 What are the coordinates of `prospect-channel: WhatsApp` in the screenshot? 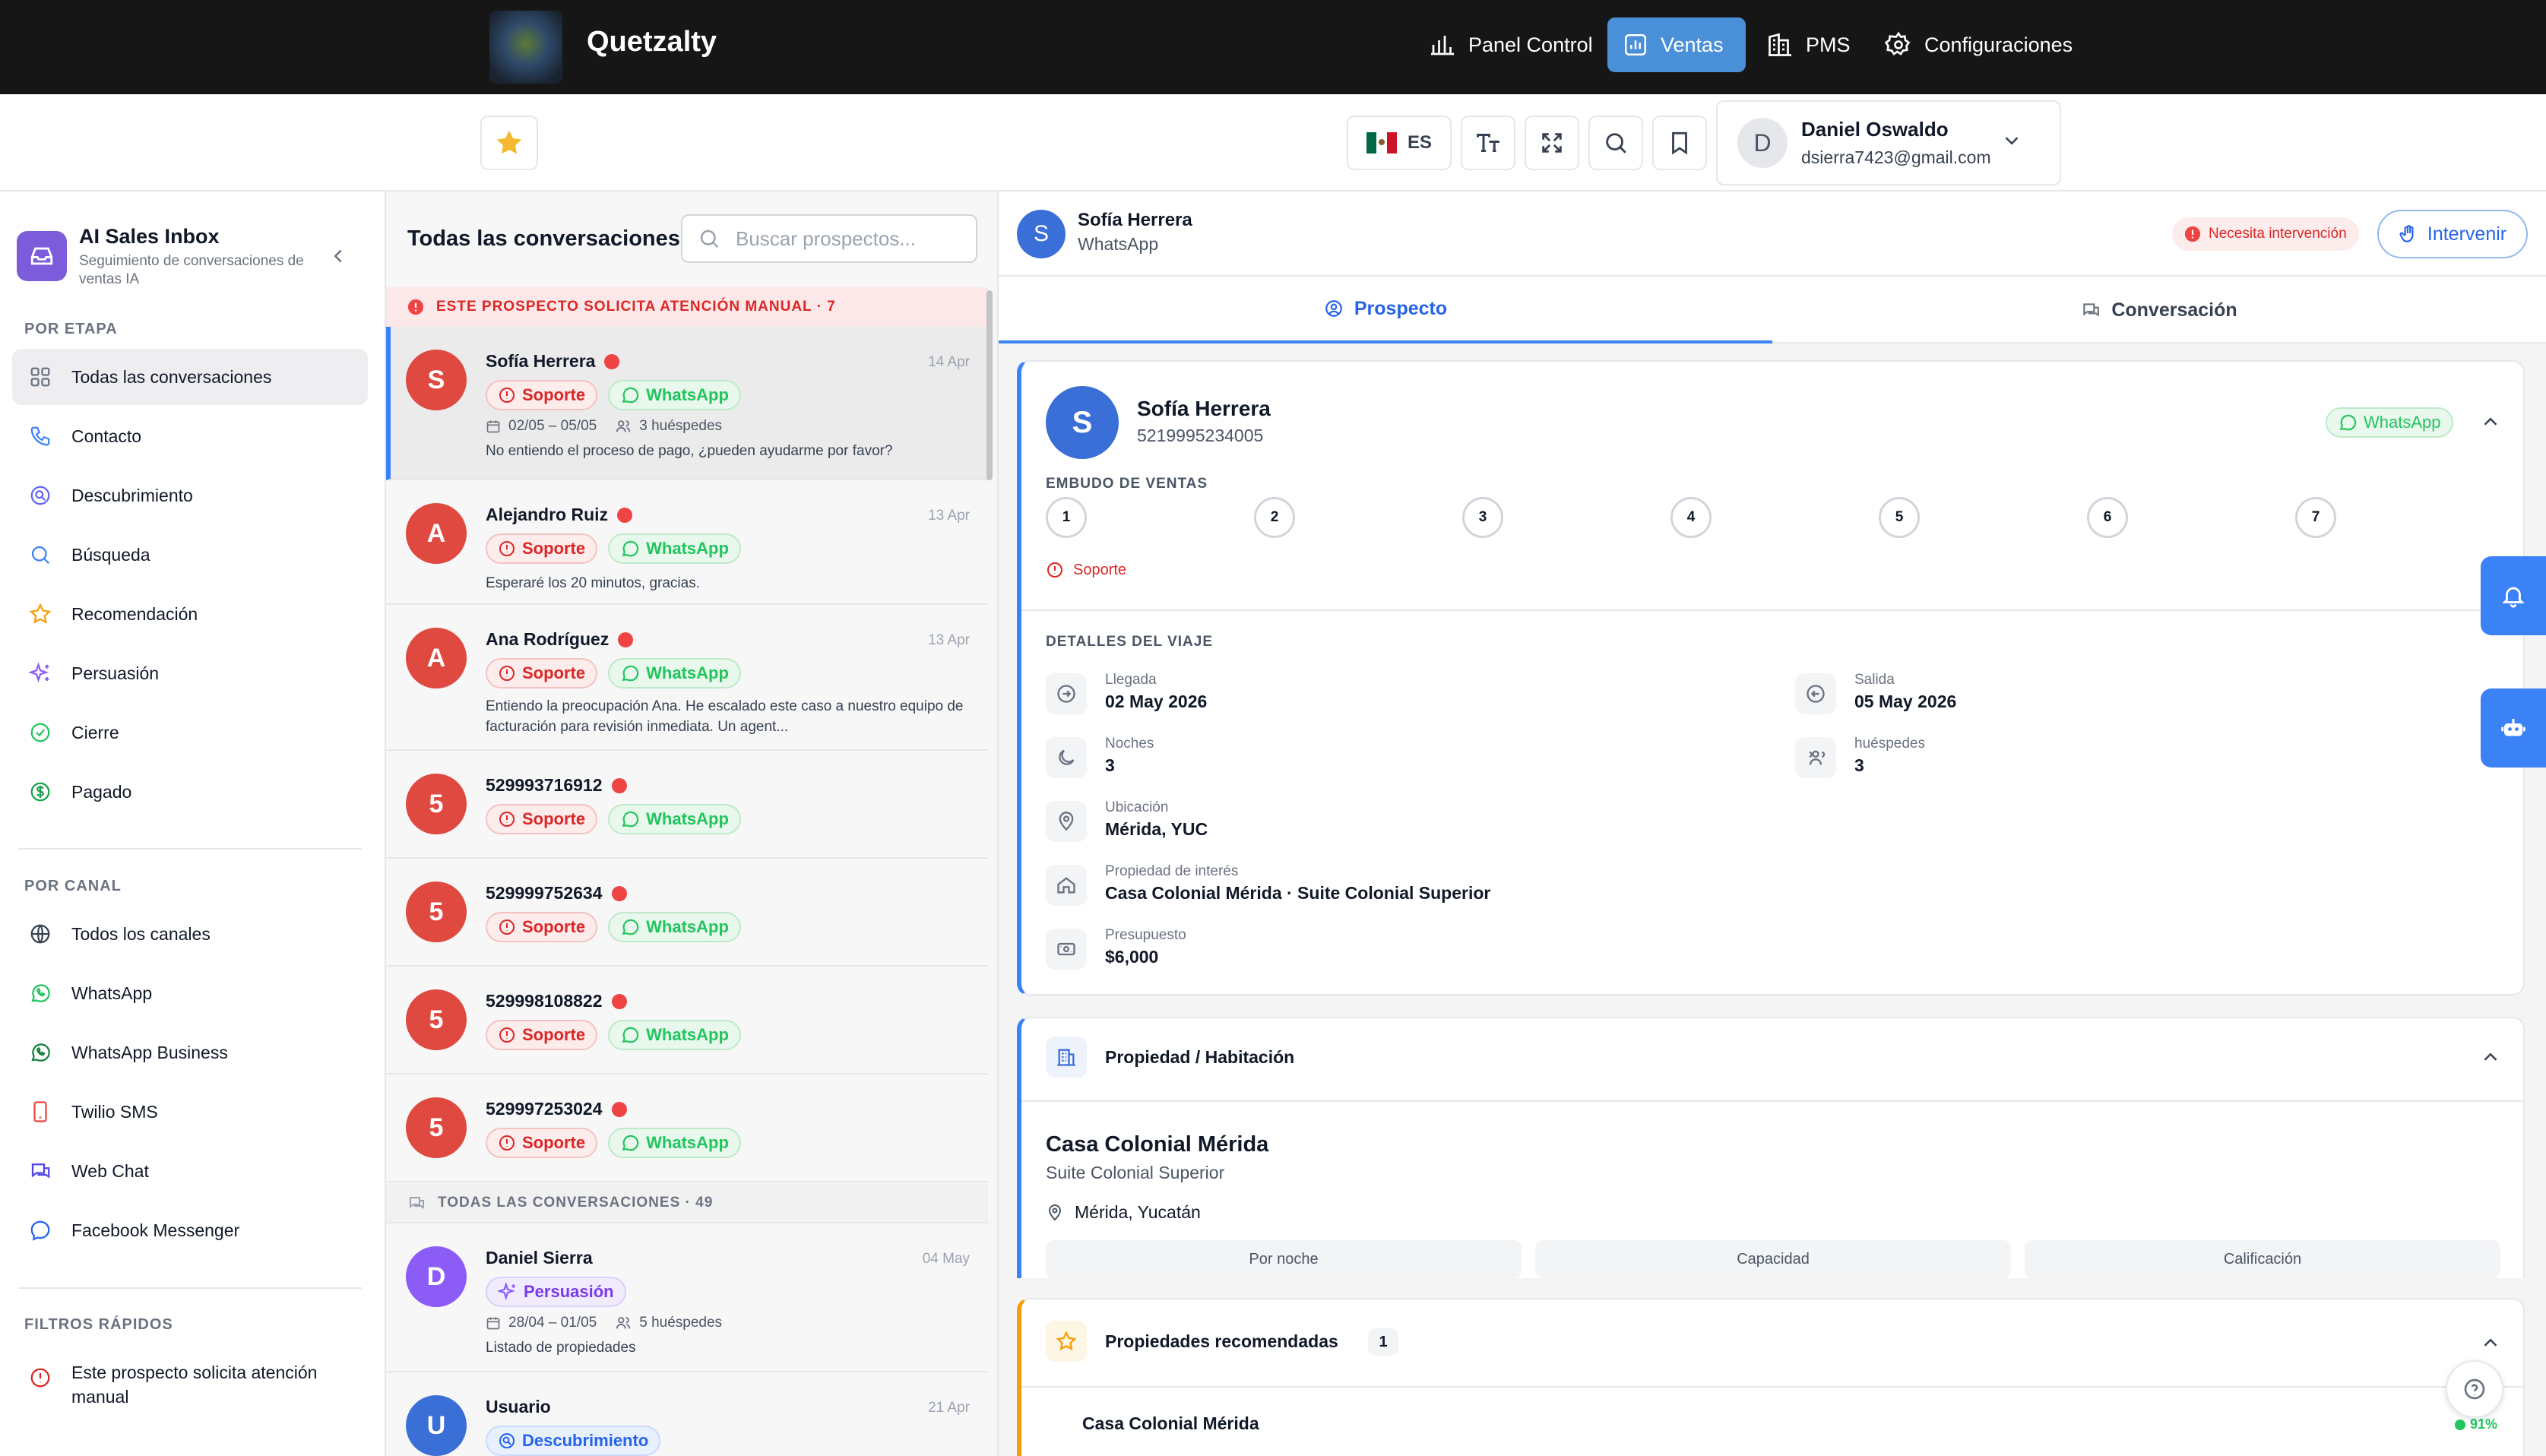 It's located at (1118, 244).